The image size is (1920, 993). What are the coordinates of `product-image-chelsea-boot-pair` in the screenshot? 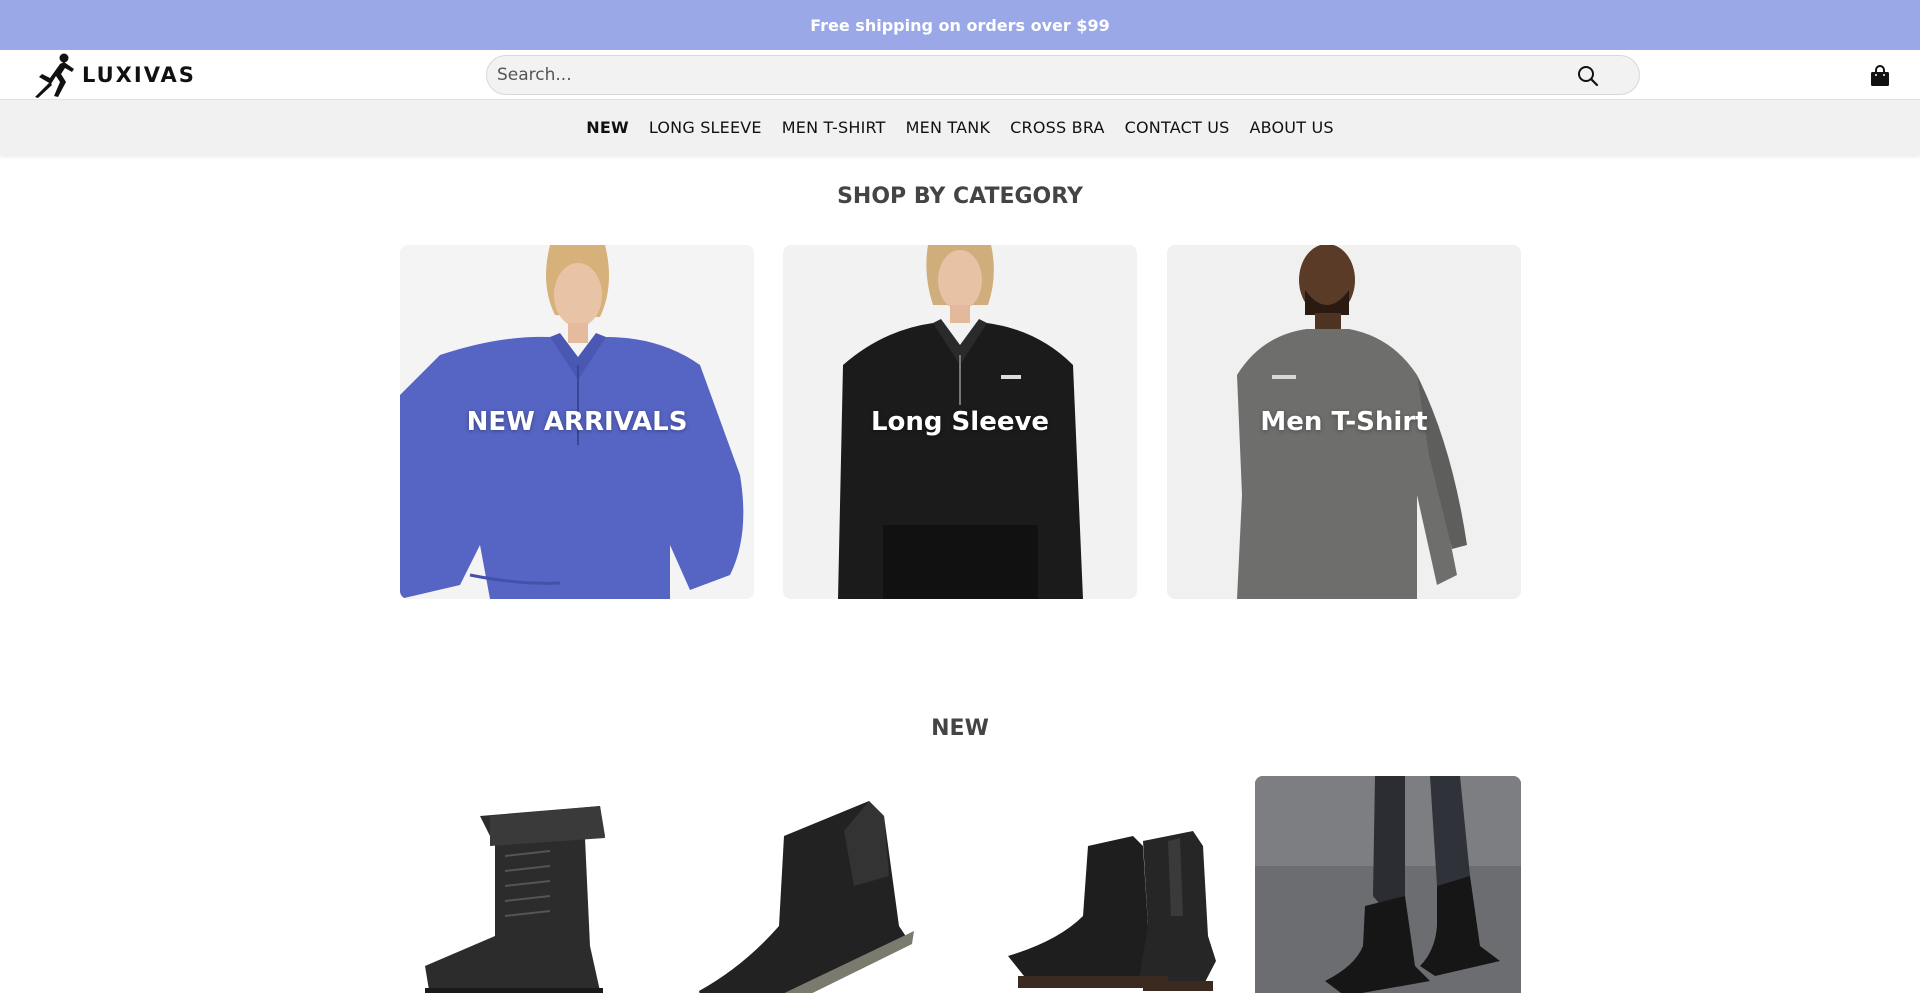 It's located at (1101, 884).